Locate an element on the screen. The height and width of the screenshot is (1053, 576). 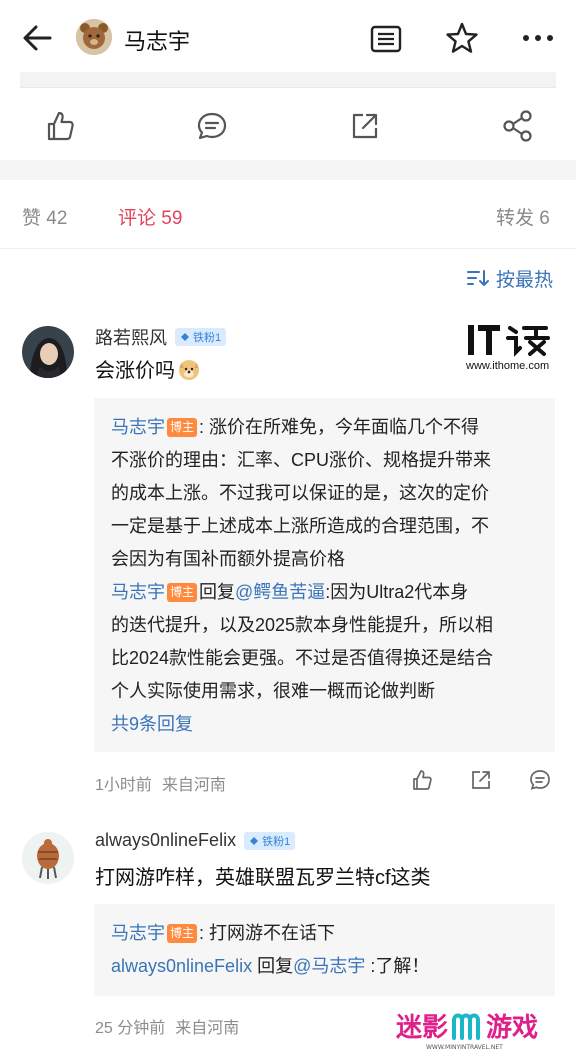
reply-line: 比2024款性能会更强。不过是否值得换还是结合 is located at coordinates (302, 658).